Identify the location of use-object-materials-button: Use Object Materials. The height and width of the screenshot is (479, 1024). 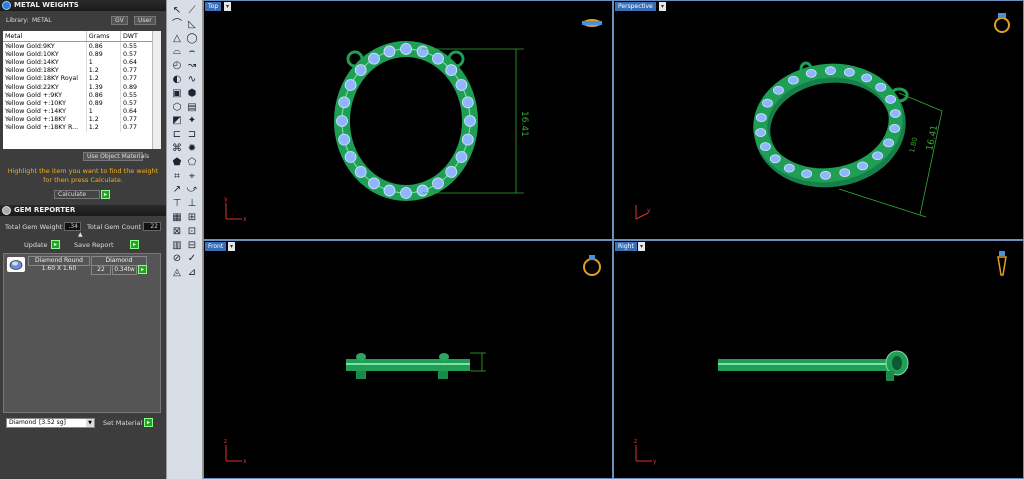
(116, 156).